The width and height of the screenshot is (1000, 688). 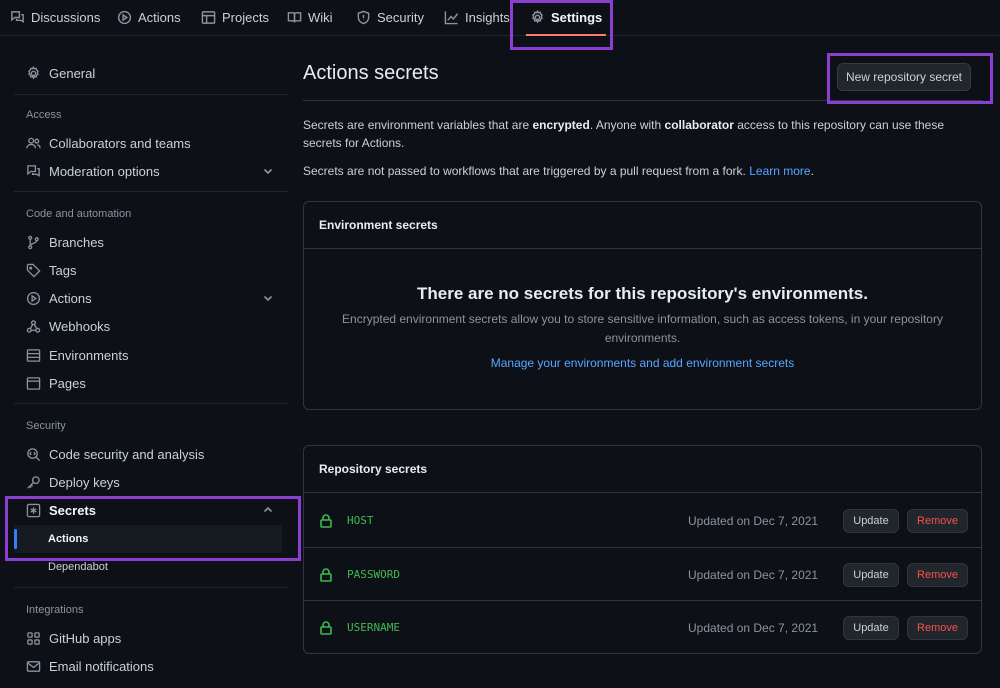 What do you see at coordinates (120, 143) in the screenshot?
I see `sidebar-item-label: Collaborators and teams` at bounding box center [120, 143].